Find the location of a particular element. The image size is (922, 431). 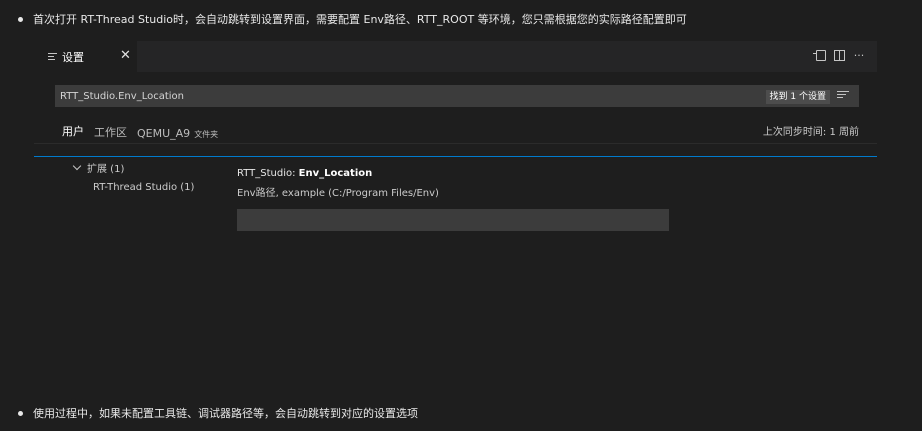

setting-description: Env路径, example (C:/Program Files/Env) is located at coordinates (338, 193).